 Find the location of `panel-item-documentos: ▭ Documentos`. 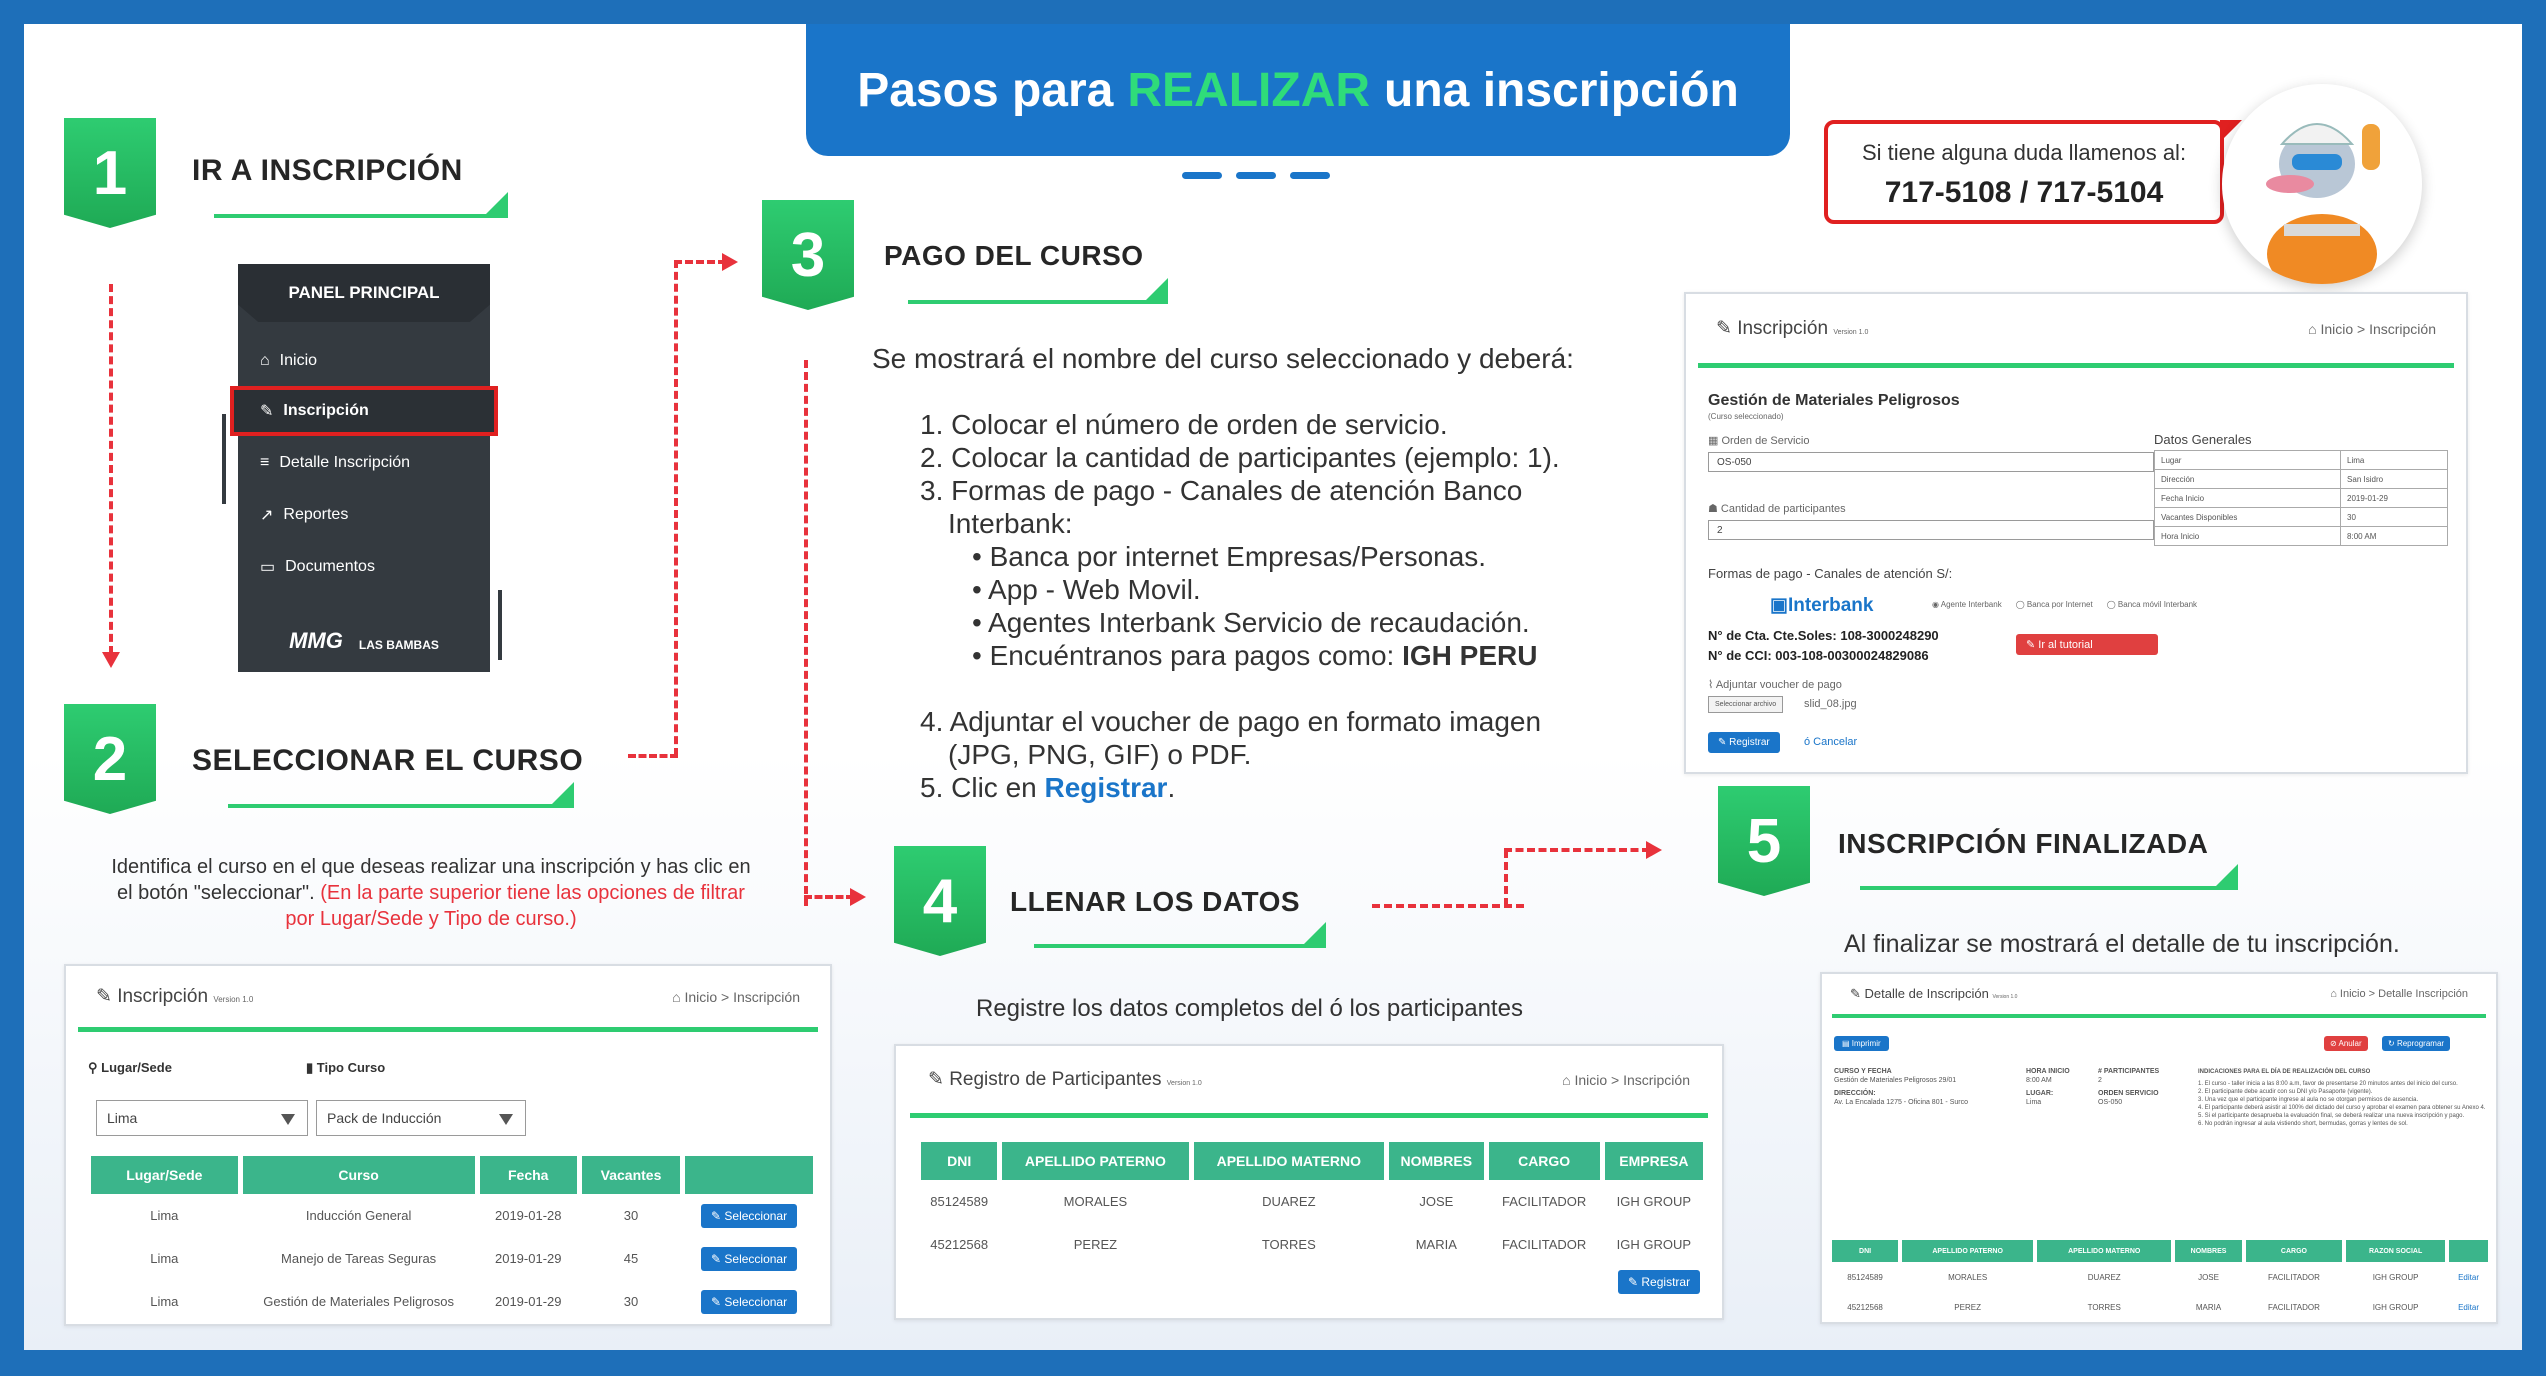

panel-item-documentos: ▭ Documentos is located at coordinates (364, 567).